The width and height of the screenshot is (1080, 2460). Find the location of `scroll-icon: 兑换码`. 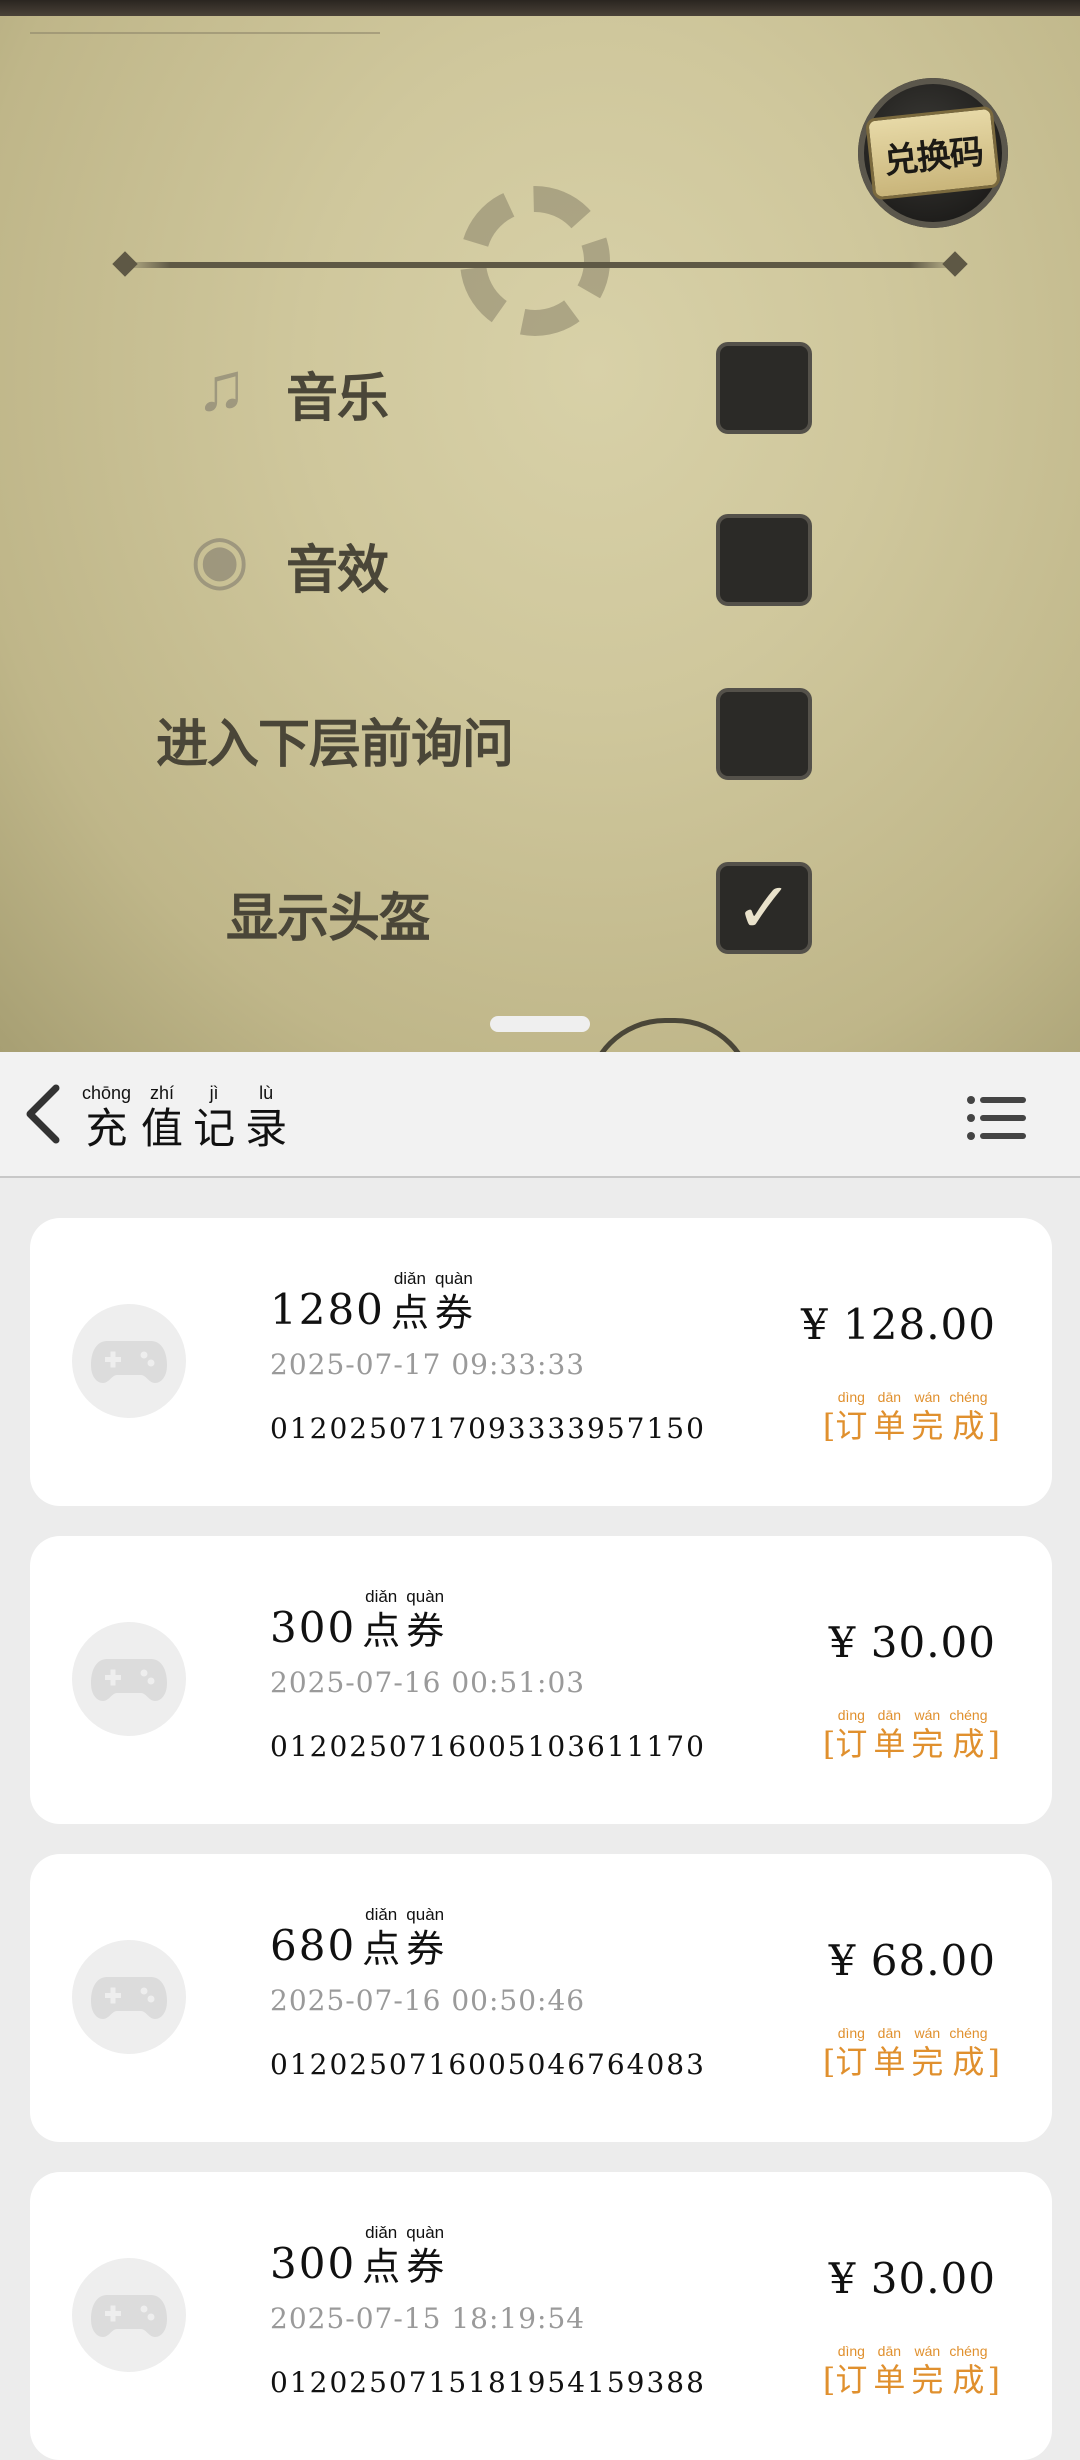

scroll-icon: 兑换码 is located at coordinates (933, 153).